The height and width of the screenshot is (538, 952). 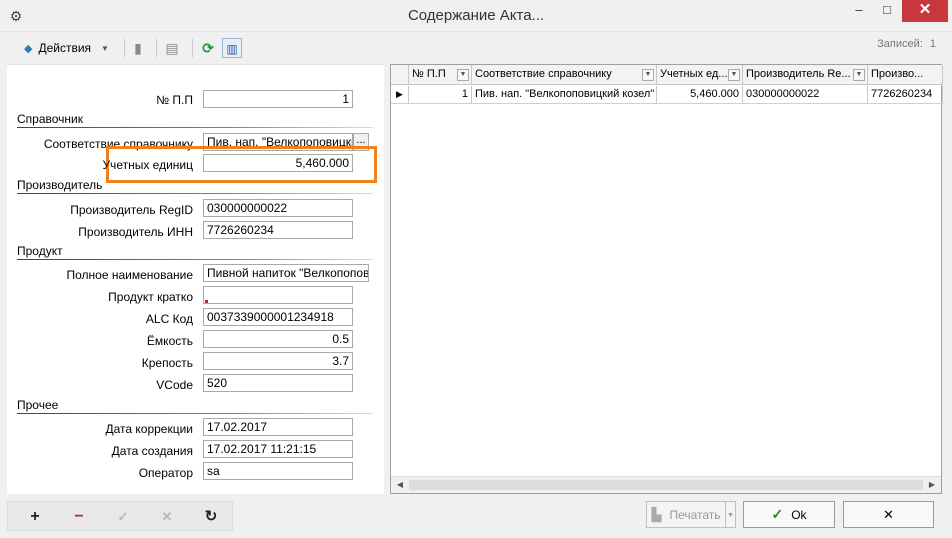 I want to click on validation-marker, so click(x=206, y=301).